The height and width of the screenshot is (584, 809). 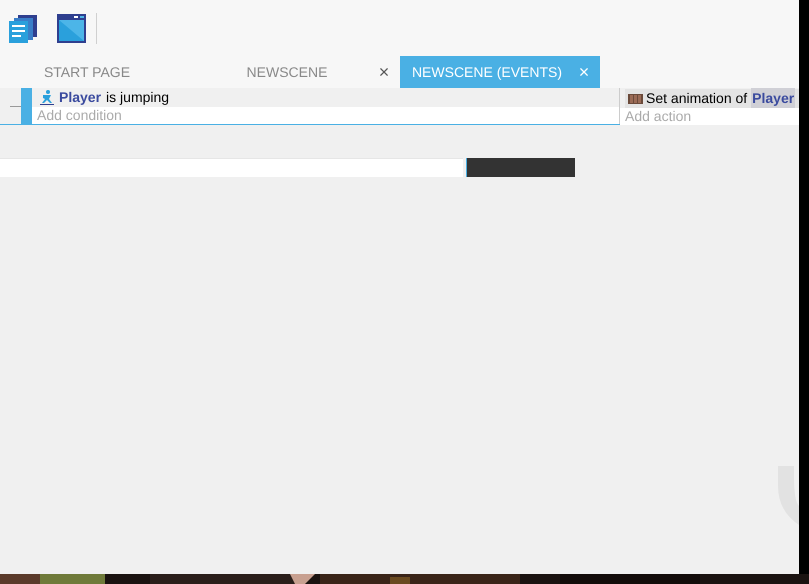 I want to click on documents-icon, so click(x=23, y=28).